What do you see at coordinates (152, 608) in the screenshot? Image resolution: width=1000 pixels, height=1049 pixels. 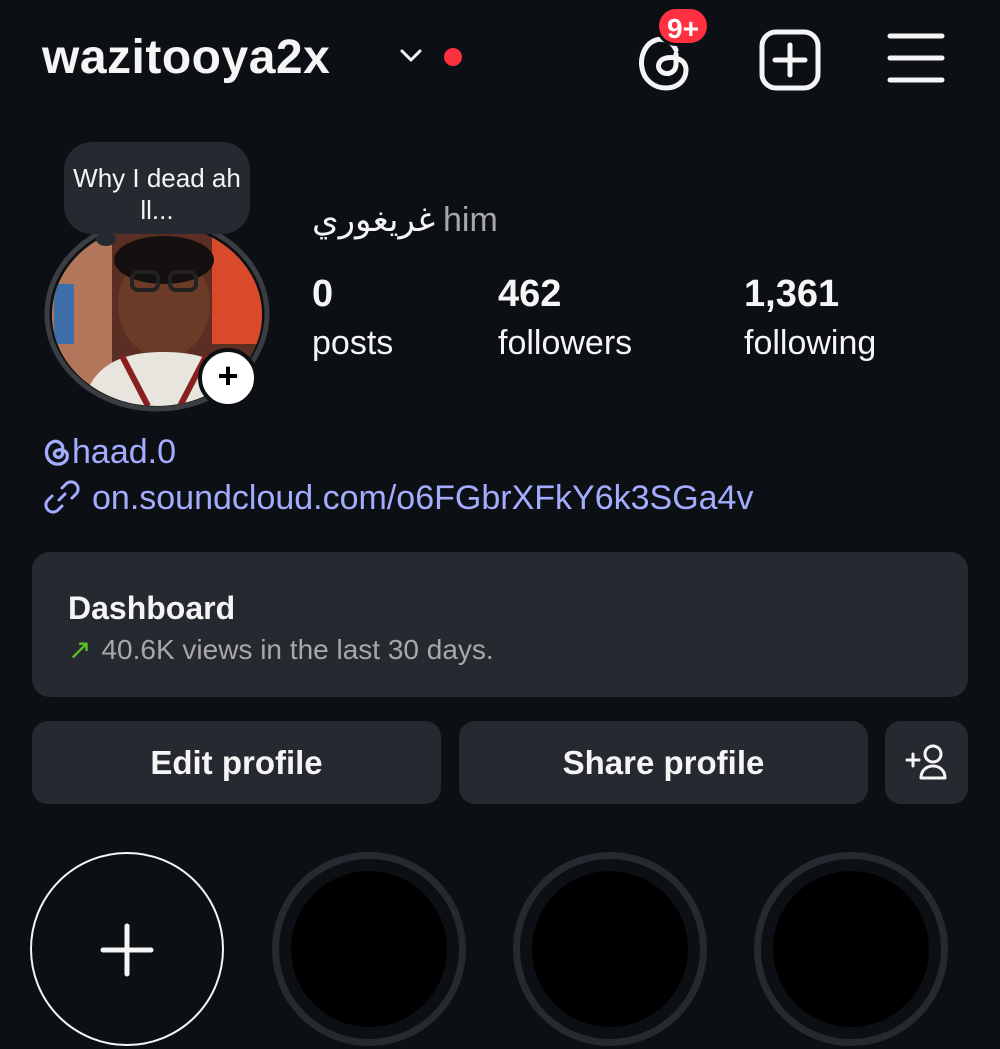 I see `dashboard-title: Dashboard` at bounding box center [152, 608].